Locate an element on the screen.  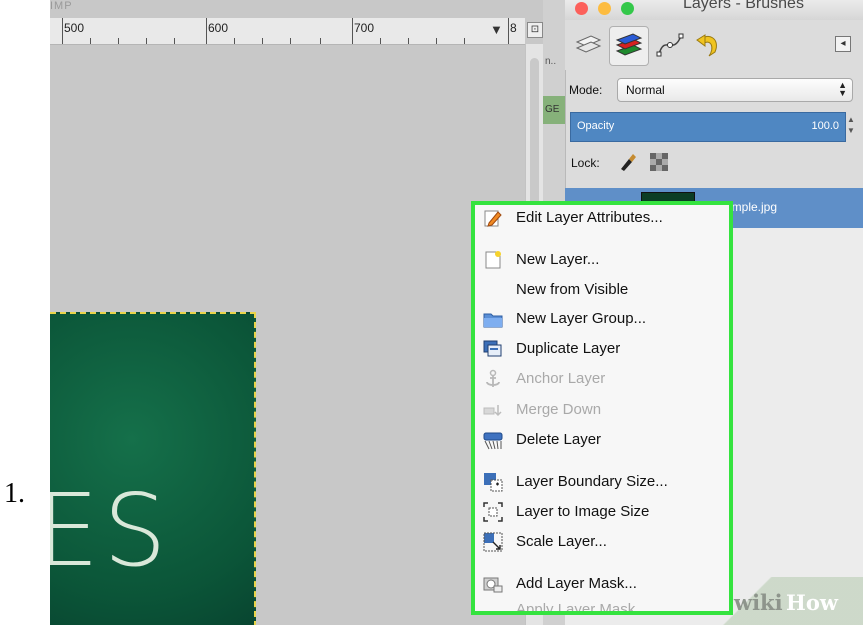
menu-item-label: Anchor Layer is located at coordinates (561, 378).